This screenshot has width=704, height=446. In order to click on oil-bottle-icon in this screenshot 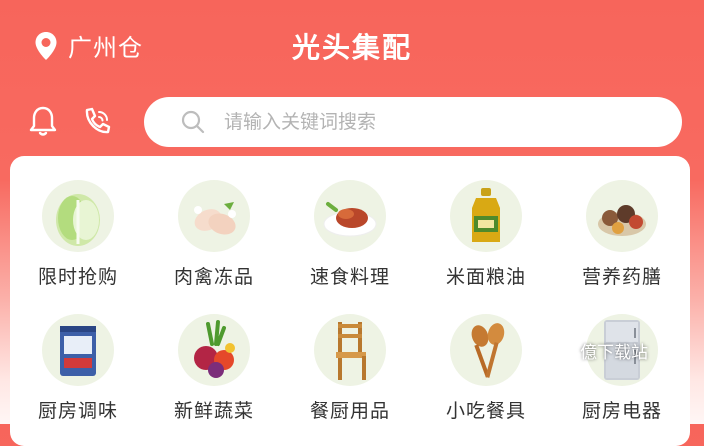, I will do `click(486, 215)`.